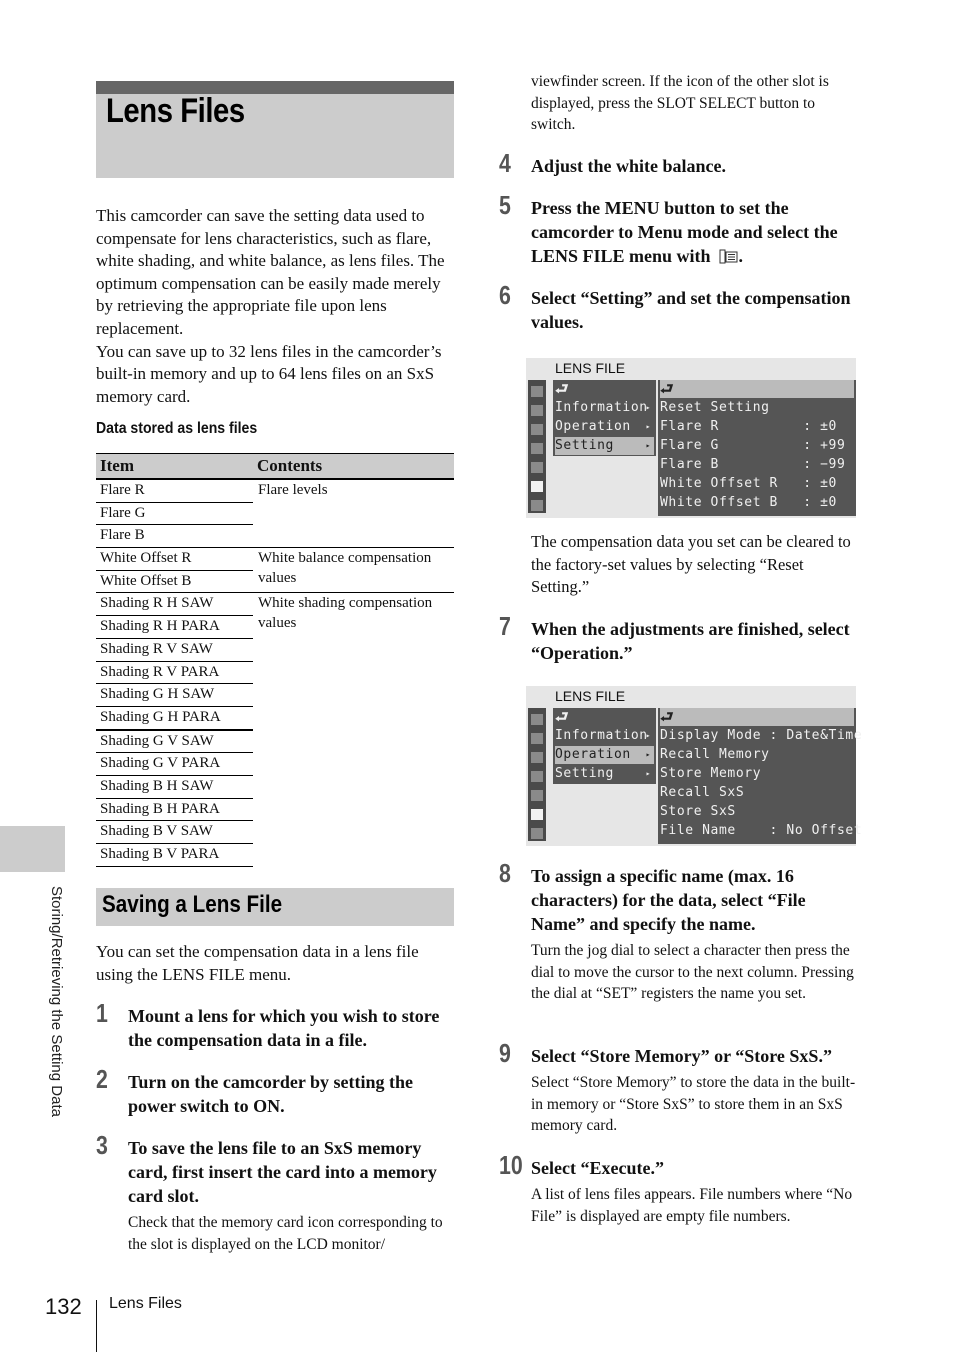  I want to click on item-cell: Shading R V SAW, so click(174, 650).